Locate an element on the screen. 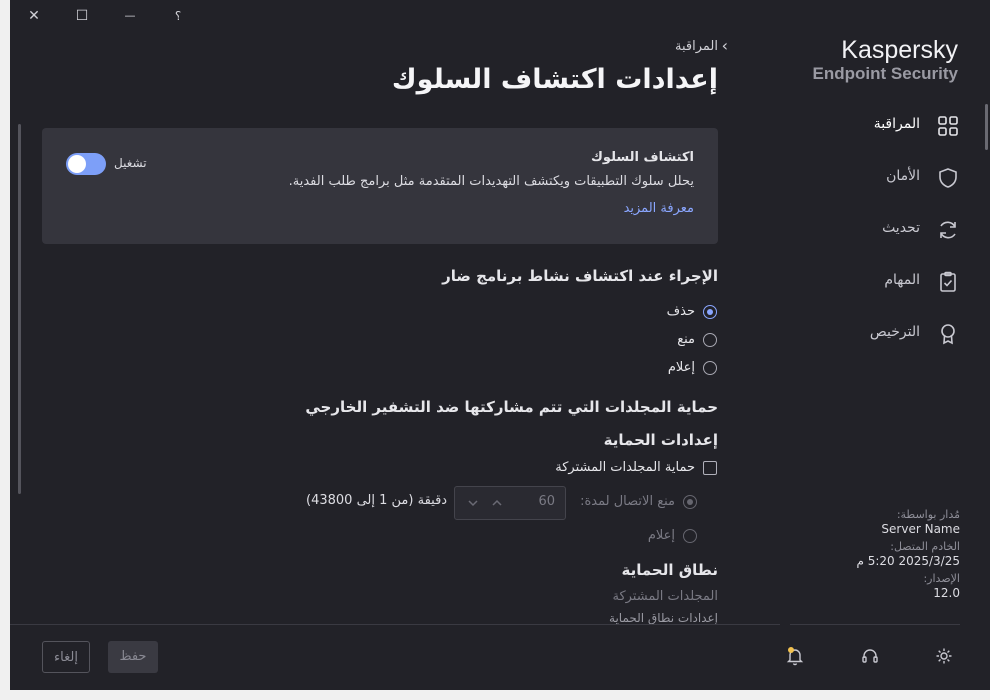 This screenshot has height=700, width=990. cancel-button: إلغاء is located at coordinates (66, 657).